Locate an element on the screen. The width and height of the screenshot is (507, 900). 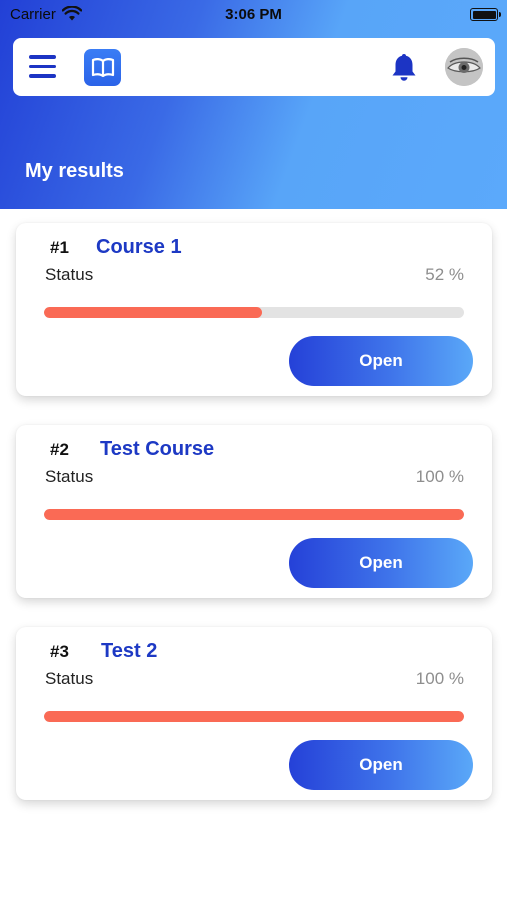
course-title: Test Course is located at coordinates (157, 449).